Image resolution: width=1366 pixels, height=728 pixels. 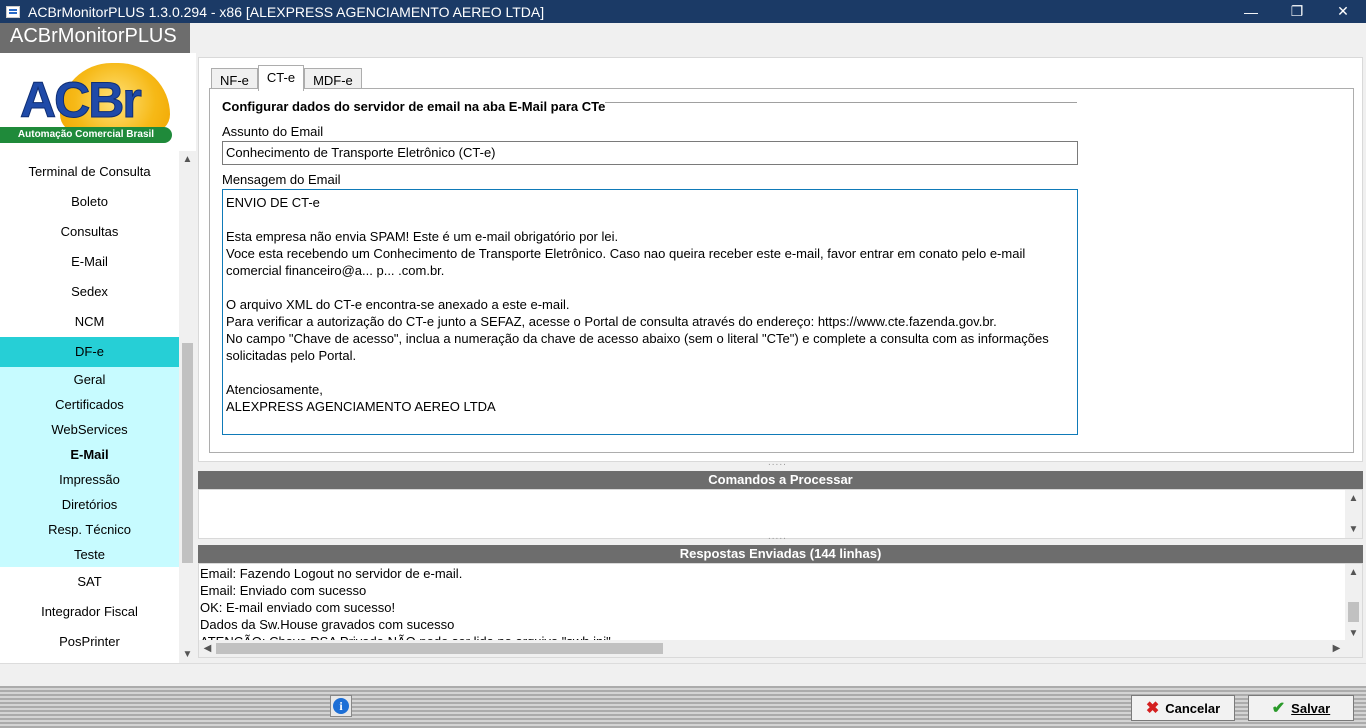 What do you see at coordinates (89, 379) in the screenshot?
I see `sidebar-subitem-geral: Geral` at bounding box center [89, 379].